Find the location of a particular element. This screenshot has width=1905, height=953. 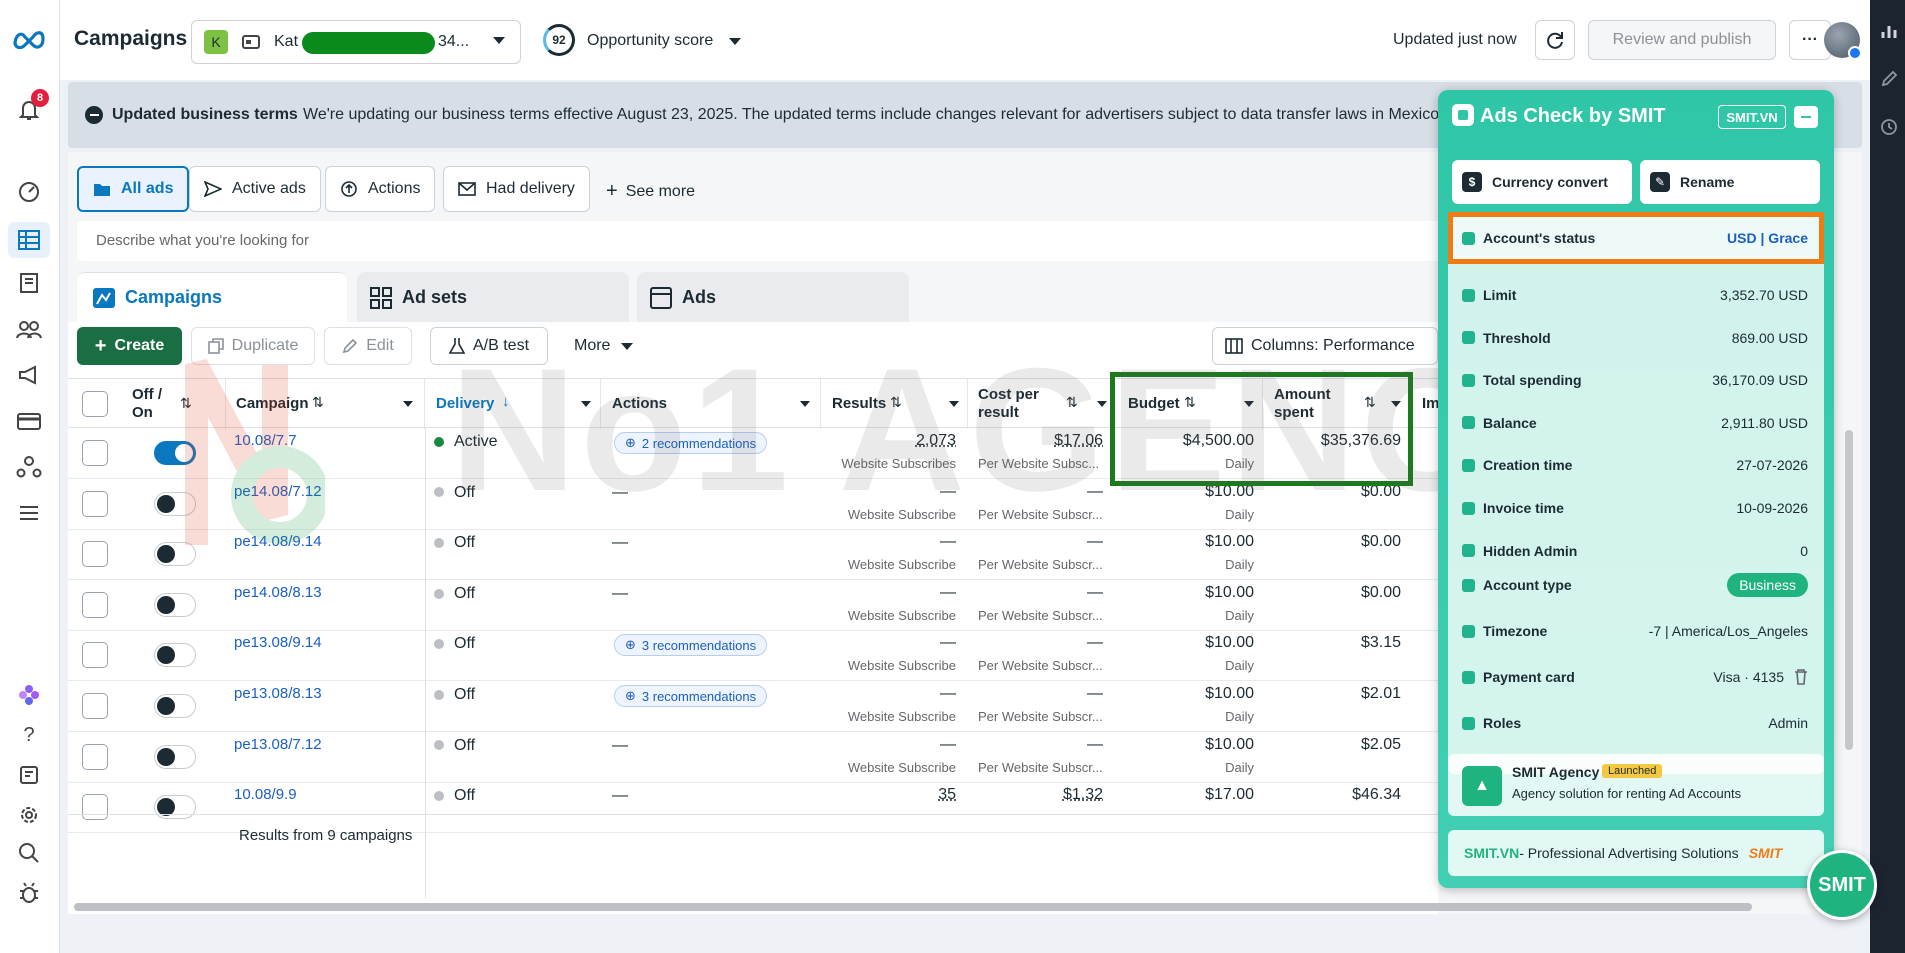

business-settings-icon is located at coordinates (29, 467).